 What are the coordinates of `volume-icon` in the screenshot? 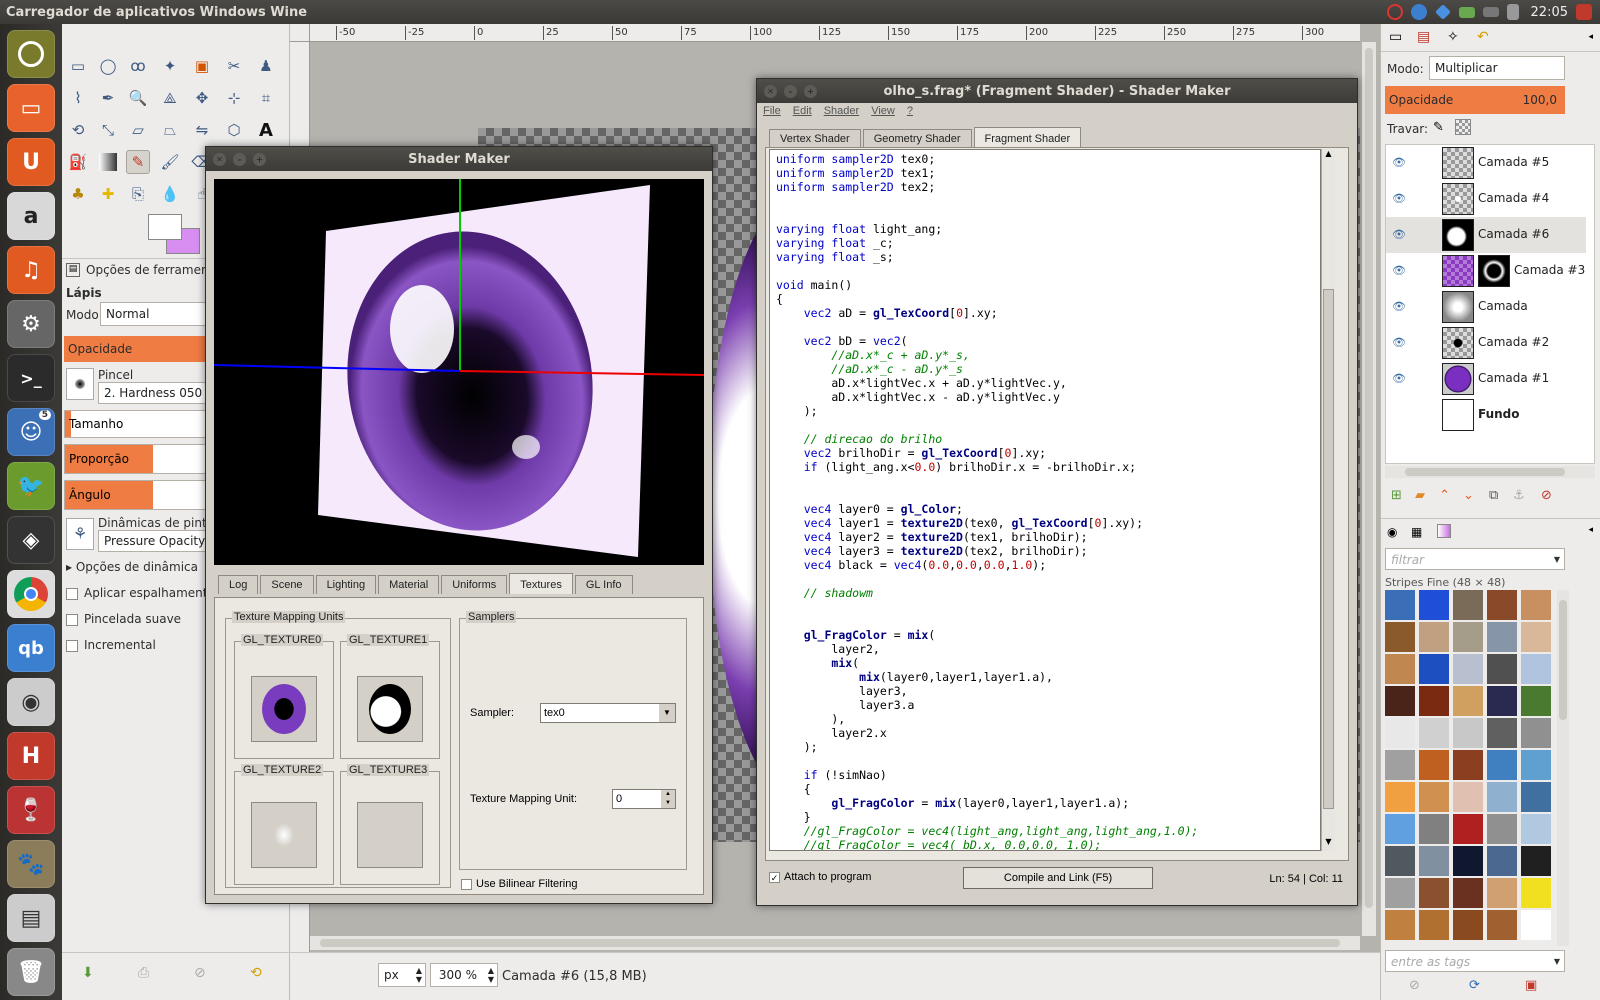 It's located at (1512, 12).